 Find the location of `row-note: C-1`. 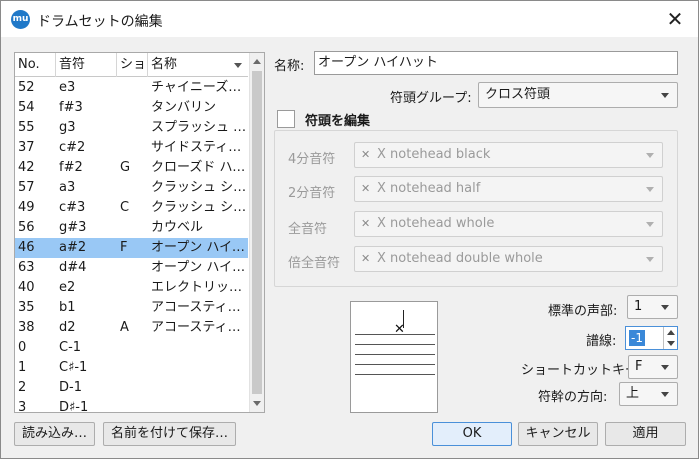

row-note: C-1 is located at coordinates (70, 347).